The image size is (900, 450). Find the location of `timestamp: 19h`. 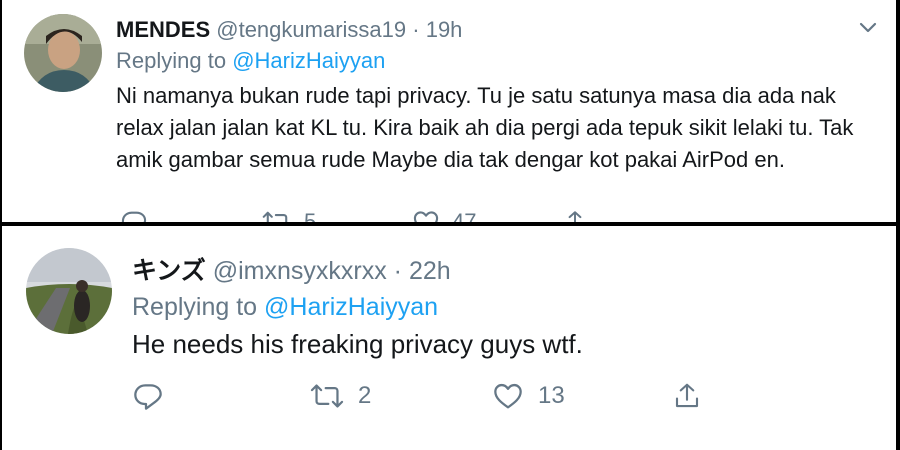

timestamp: 19h is located at coordinates (444, 29).